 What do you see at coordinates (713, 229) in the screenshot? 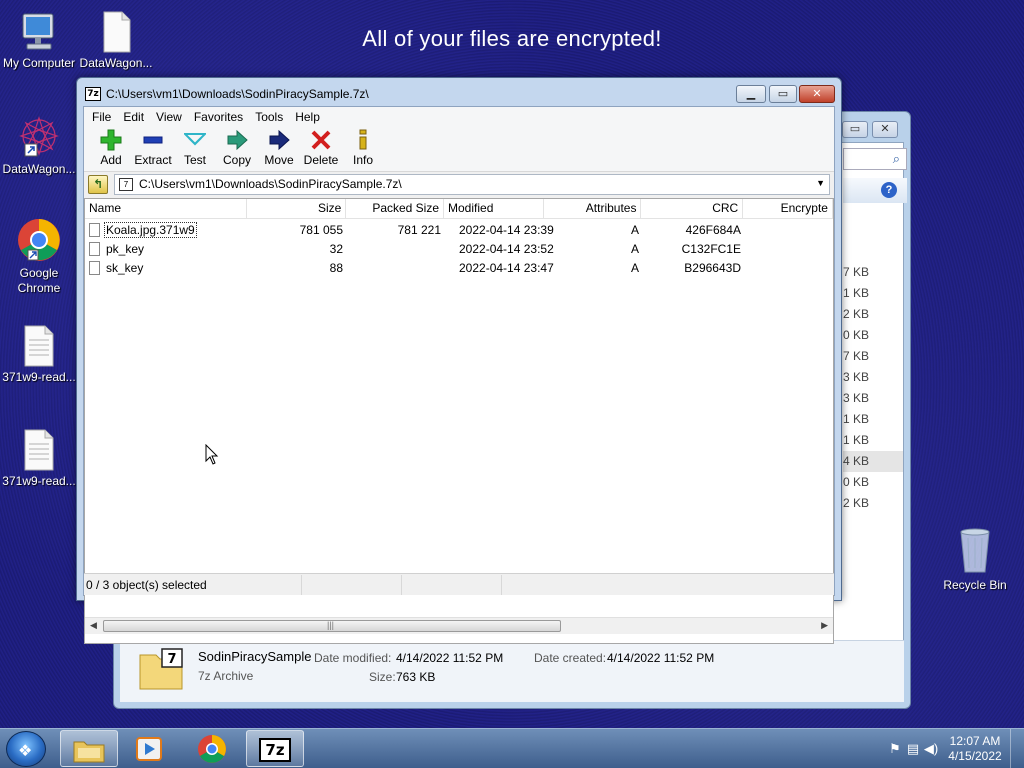
I see `file-crc: 426F684A` at bounding box center [713, 229].